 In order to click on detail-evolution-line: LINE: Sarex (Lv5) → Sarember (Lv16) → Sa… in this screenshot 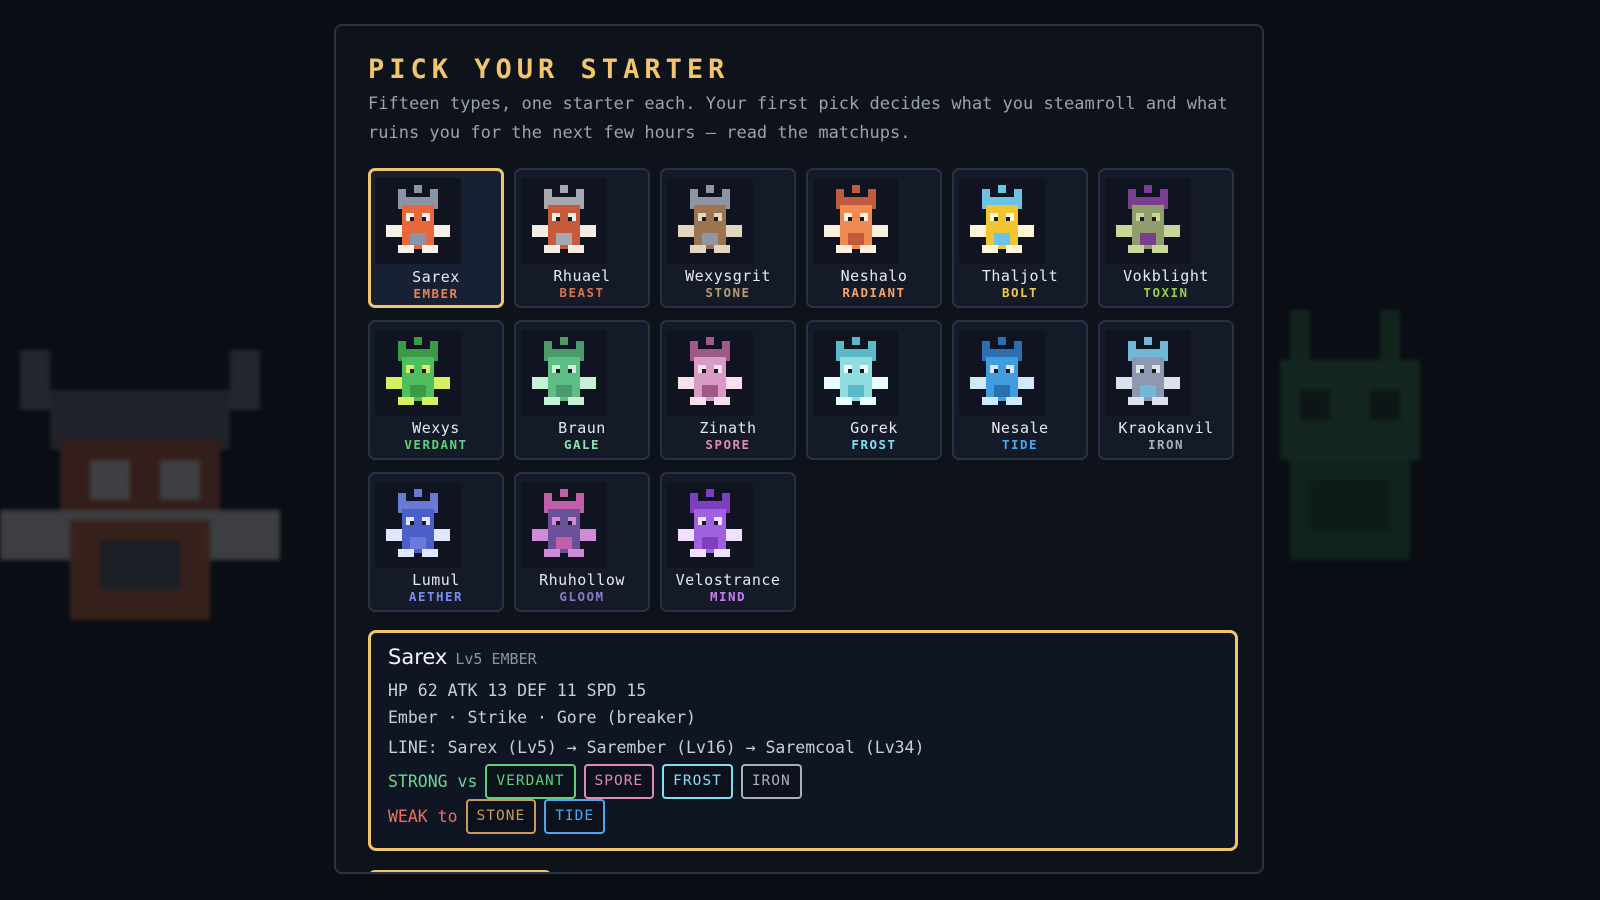, I will do `click(656, 747)`.